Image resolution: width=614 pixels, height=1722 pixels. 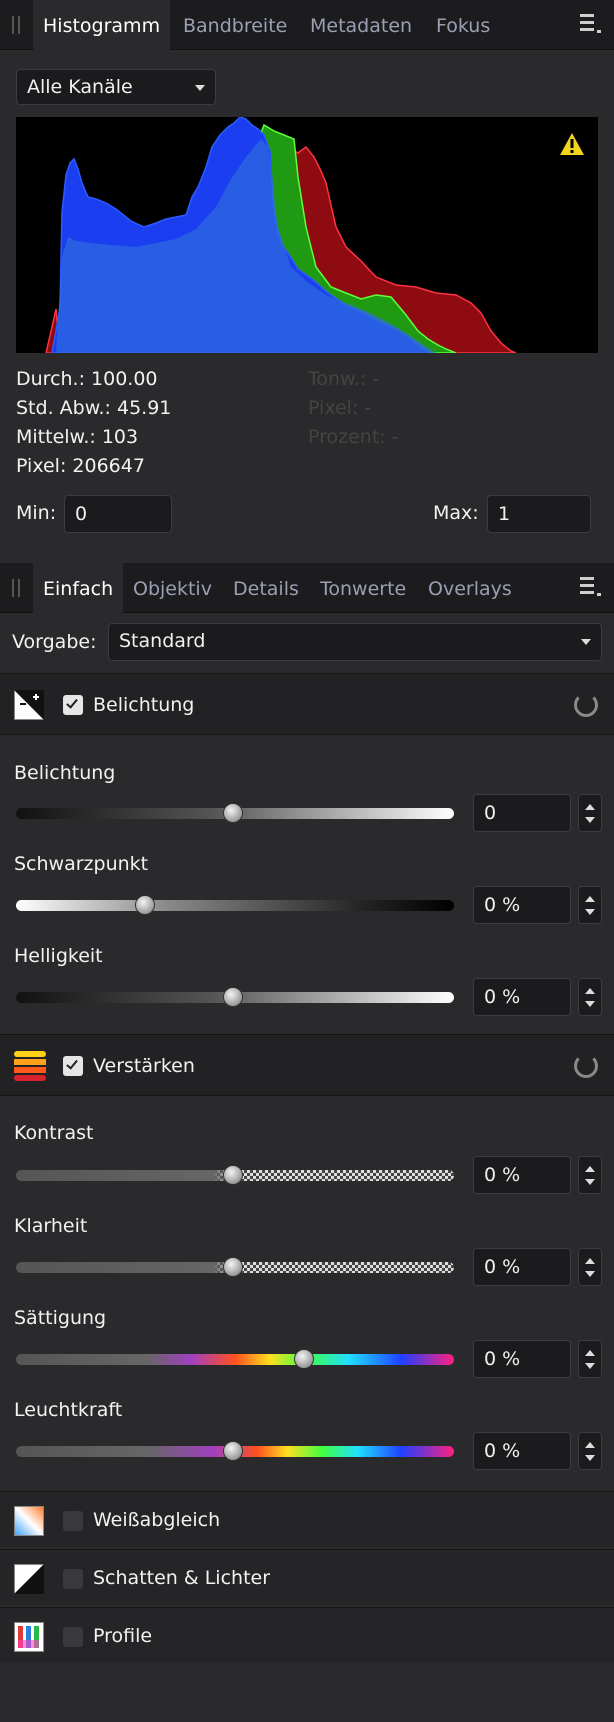 I want to click on saettigung-slider-handle, so click(x=304, y=1359).